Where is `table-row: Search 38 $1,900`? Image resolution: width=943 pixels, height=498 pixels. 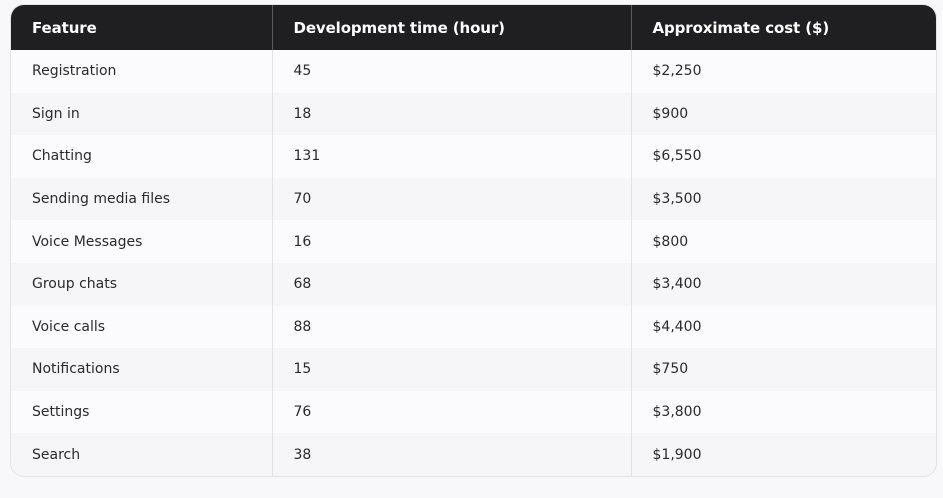
table-row: Search 38 $1,900 is located at coordinates (473, 454).